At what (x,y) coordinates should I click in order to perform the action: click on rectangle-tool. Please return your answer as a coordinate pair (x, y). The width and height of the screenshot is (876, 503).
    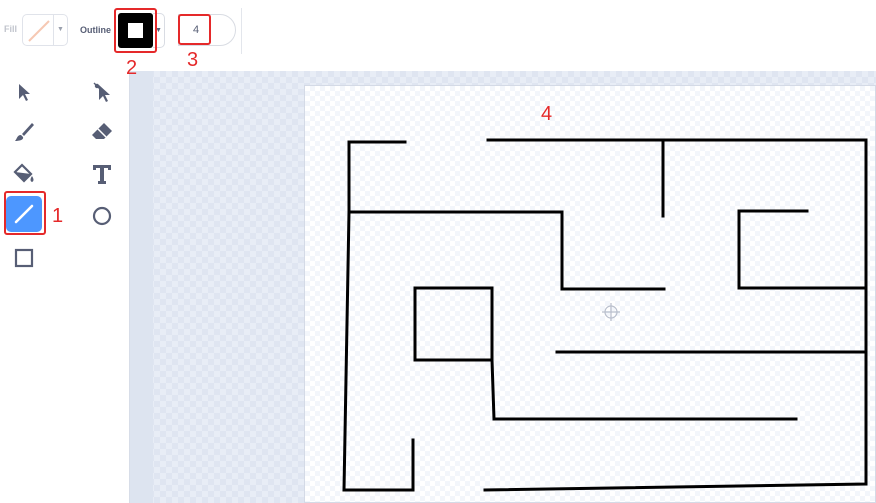
    Looking at the image, I should click on (24, 258).